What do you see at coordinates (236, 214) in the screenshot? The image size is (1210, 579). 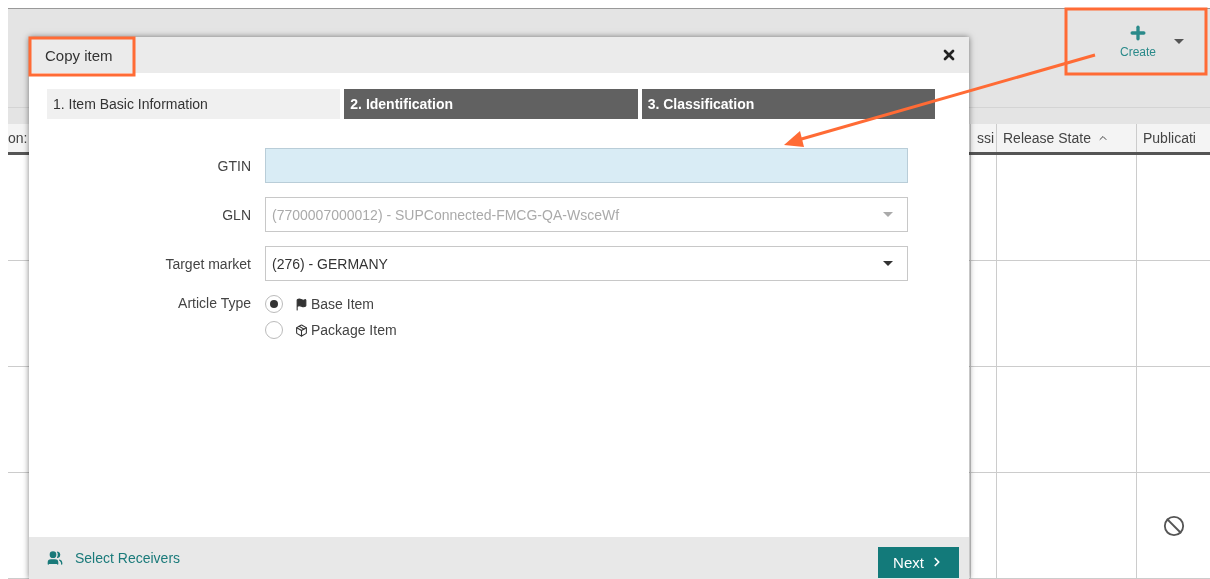 I see `field-label: GLN` at bounding box center [236, 214].